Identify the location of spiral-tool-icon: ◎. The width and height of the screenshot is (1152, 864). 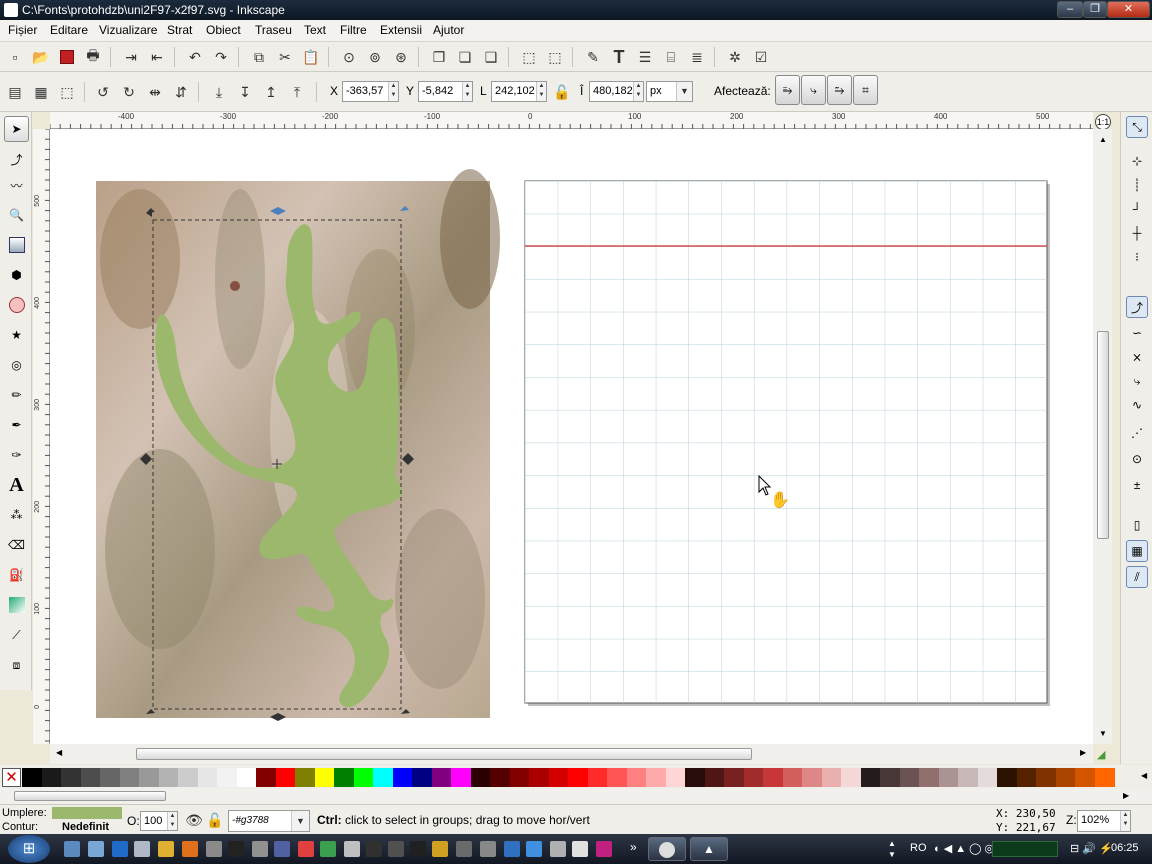
(16, 365).